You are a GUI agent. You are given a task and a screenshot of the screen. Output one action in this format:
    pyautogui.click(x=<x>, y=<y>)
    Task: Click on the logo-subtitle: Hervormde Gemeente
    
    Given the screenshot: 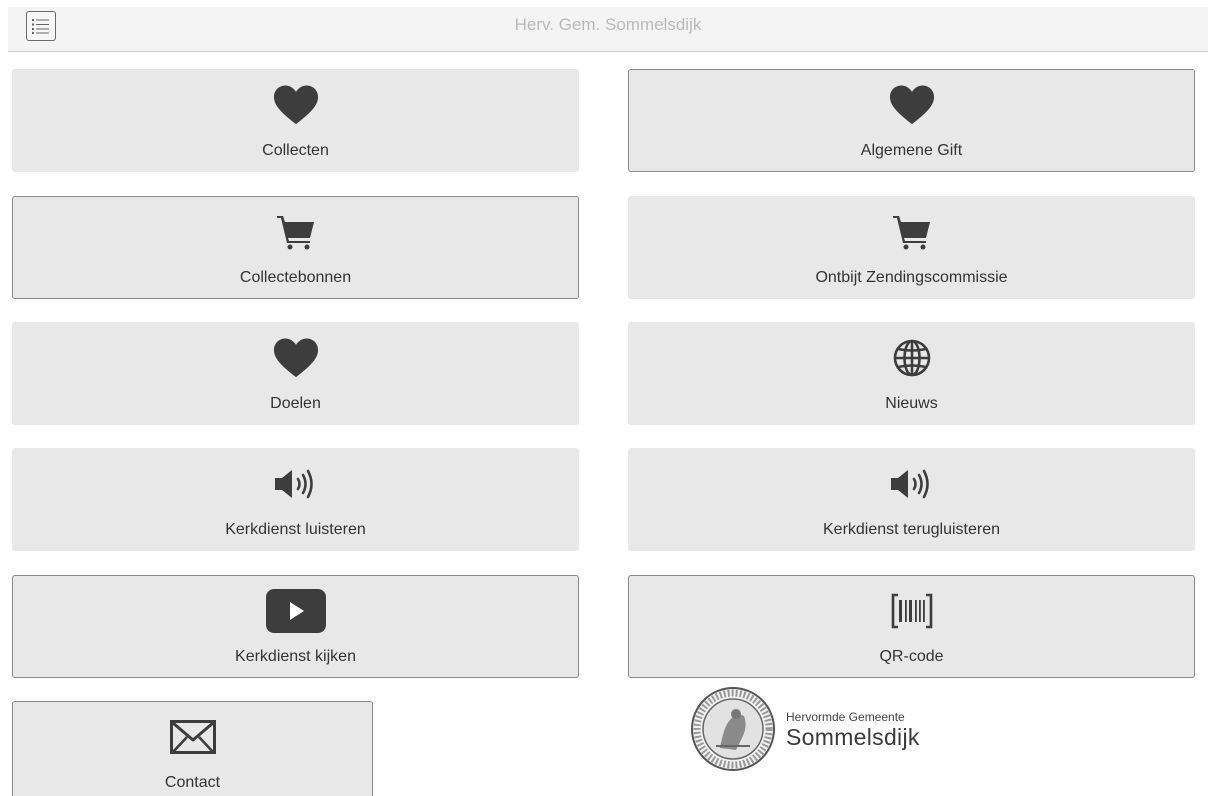 What is the action you would take?
    pyautogui.click(x=845, y=717)
    